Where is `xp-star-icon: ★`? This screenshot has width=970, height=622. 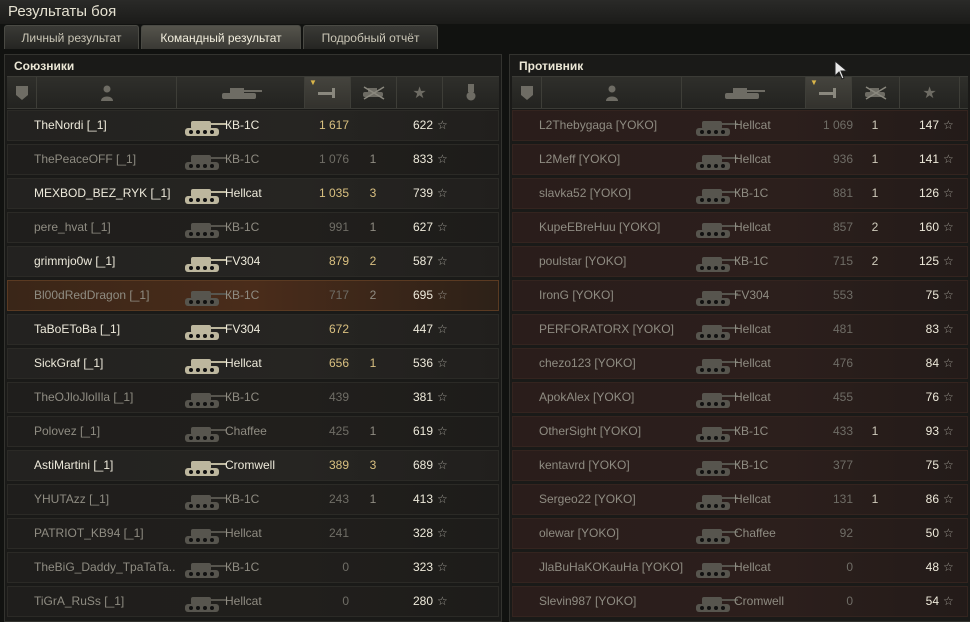
xp-star-icon: ★ is located at coordinates (419, 93).